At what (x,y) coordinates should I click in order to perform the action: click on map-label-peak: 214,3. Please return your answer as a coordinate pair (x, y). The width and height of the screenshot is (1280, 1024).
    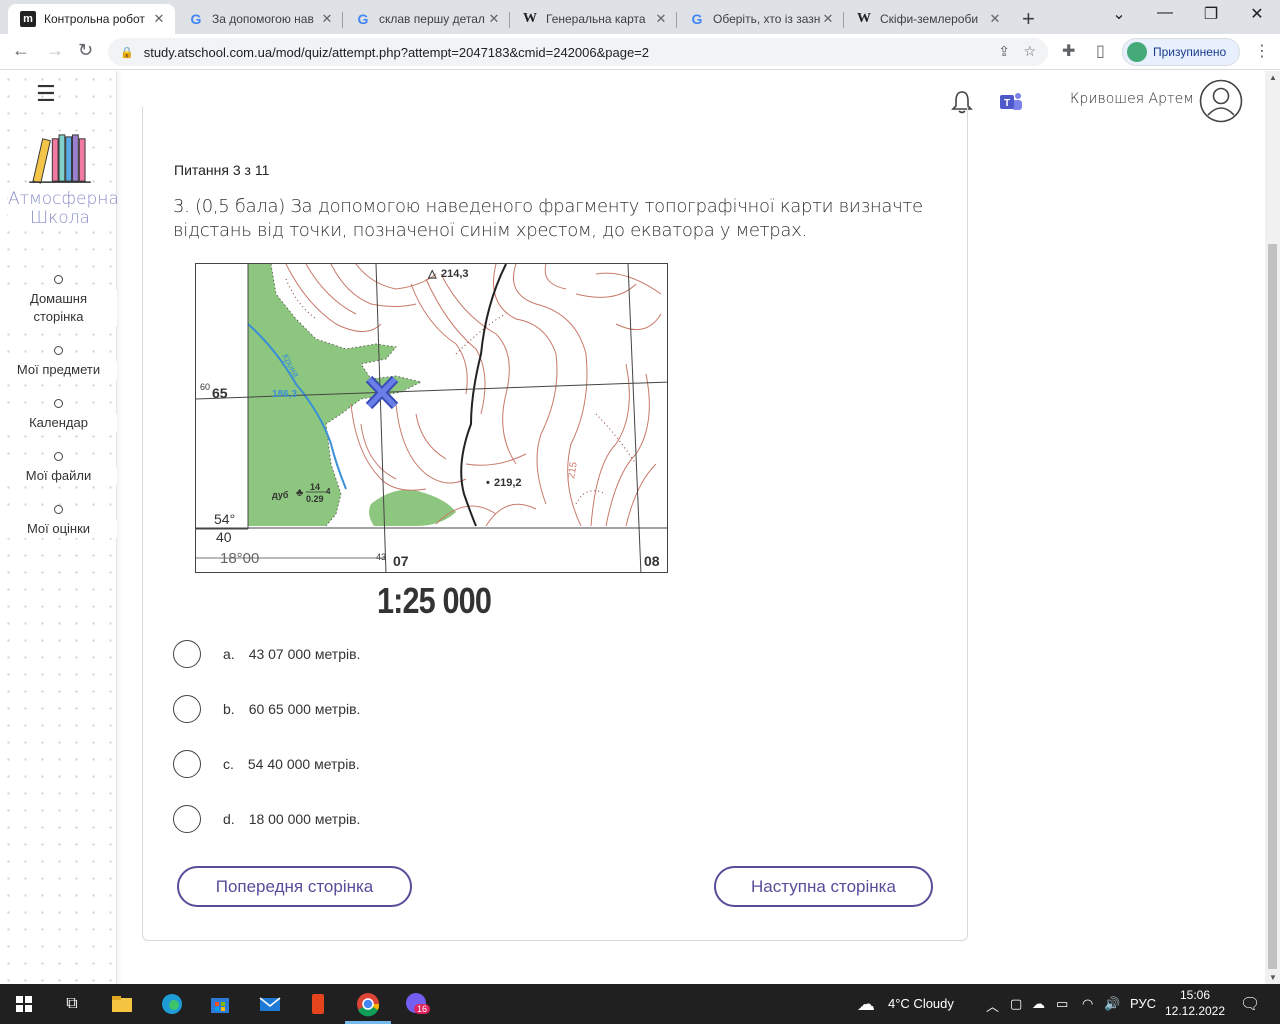
    Looking at the image, I should click on (455, 274).